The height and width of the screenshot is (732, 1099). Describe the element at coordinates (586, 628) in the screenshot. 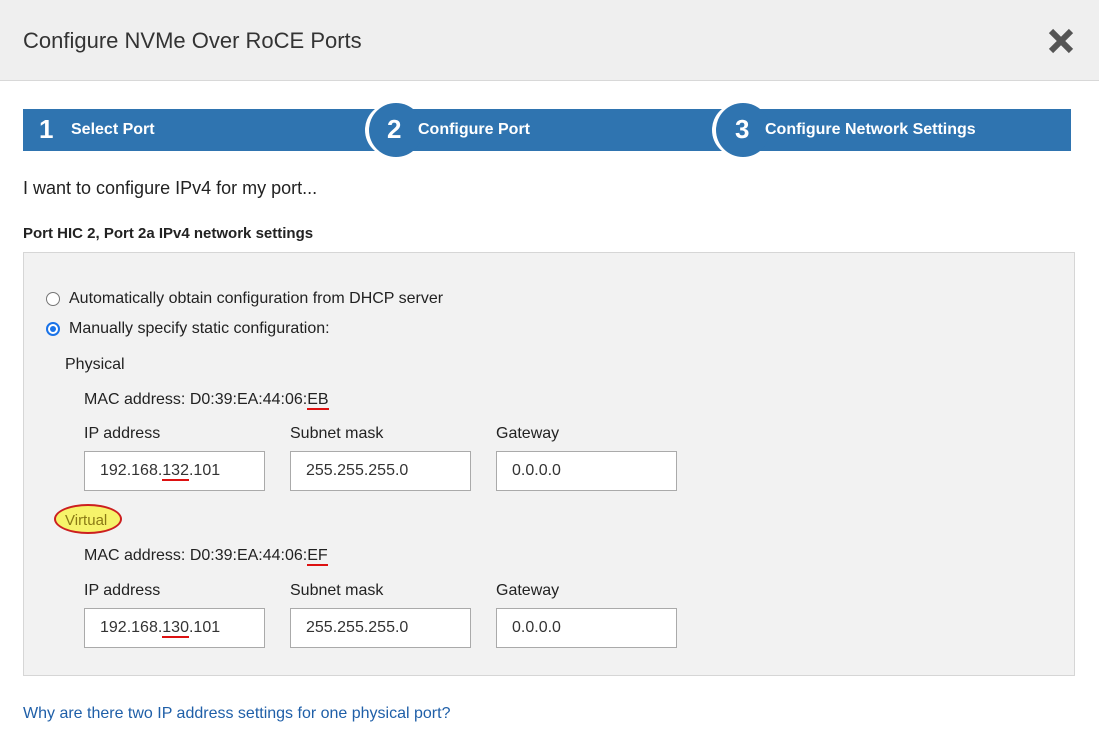

I see `virtual-gateway-input: 0.0.0.0` at that location.